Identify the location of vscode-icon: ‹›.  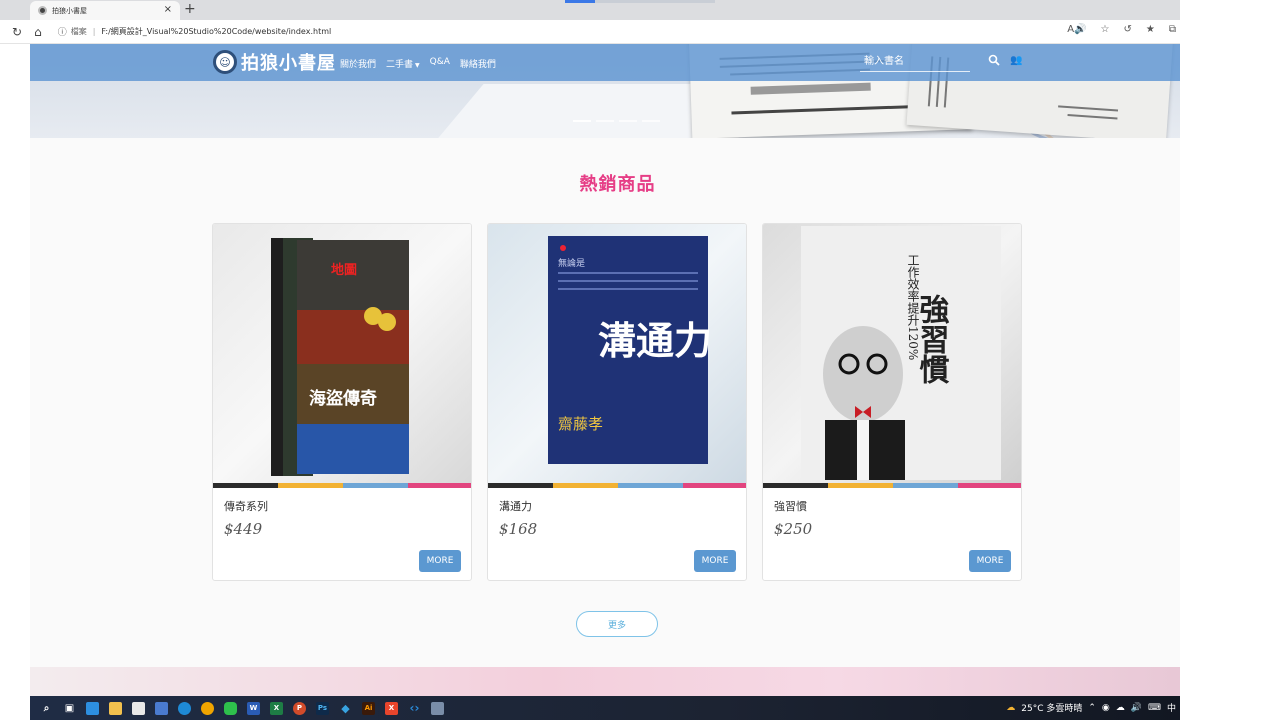
(414, 708).